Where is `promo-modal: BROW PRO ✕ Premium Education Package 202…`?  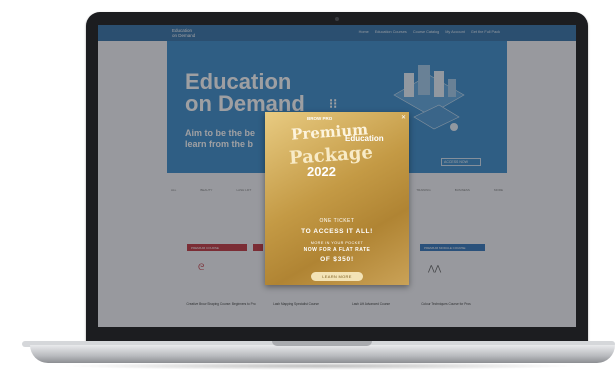 promo-modal: BROW PRO ✕ Premium Education Package 202… is located at coordinates (337, 198).